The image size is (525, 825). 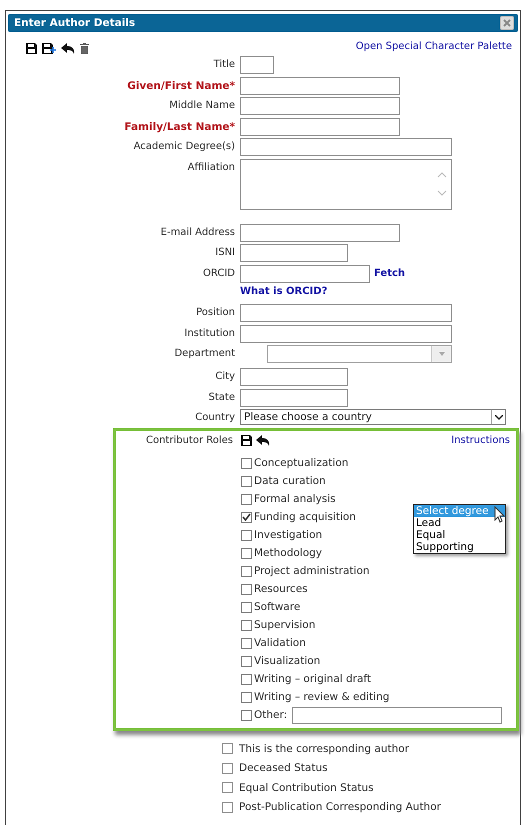 I want to click on country-select: Please choose a country, so click(x=373, y=417).